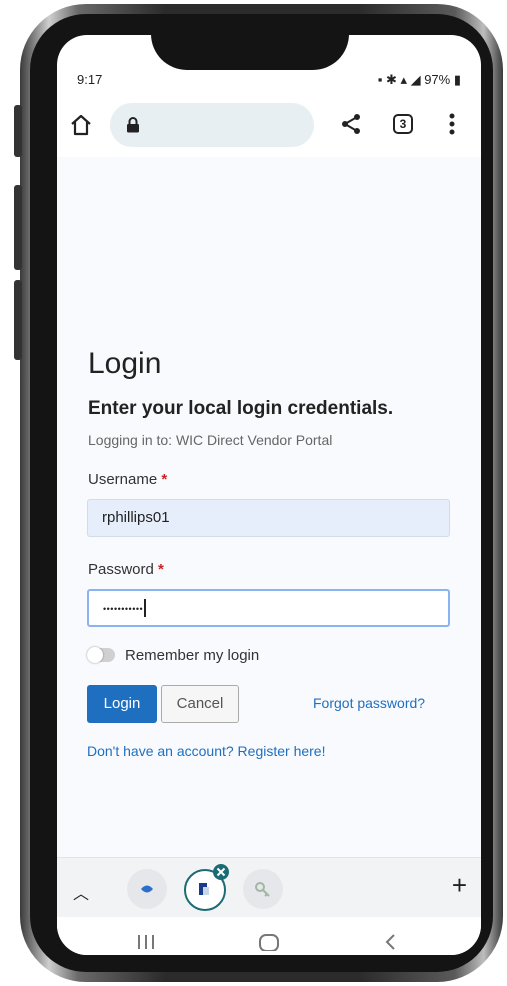  I want to click on more-vert-icon, so click(452, 124).